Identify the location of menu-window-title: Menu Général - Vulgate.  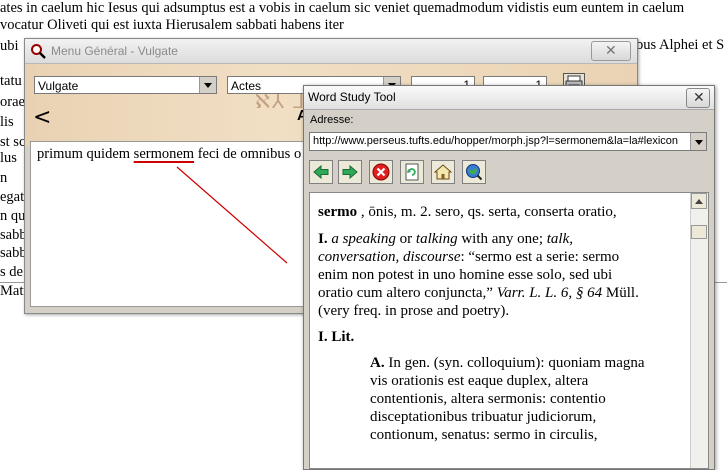
(114, 51).